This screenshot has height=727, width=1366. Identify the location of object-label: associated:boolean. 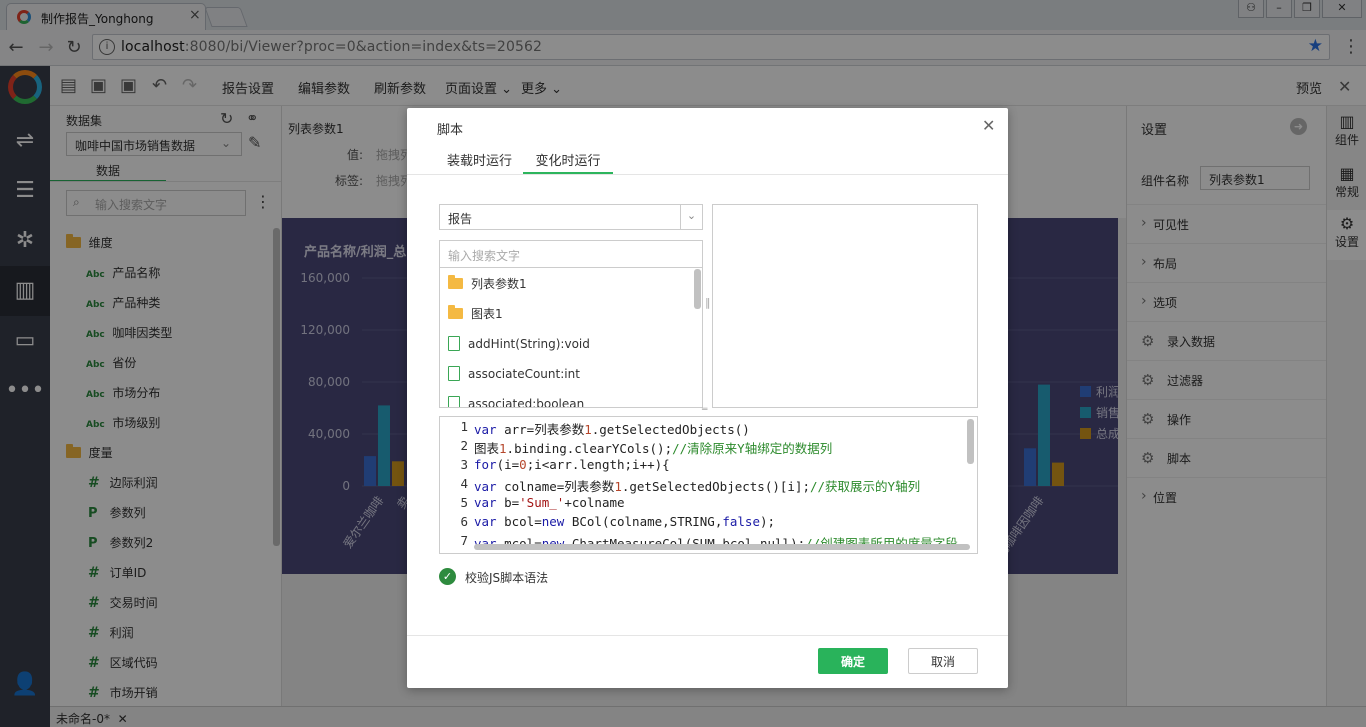
(526, 402).